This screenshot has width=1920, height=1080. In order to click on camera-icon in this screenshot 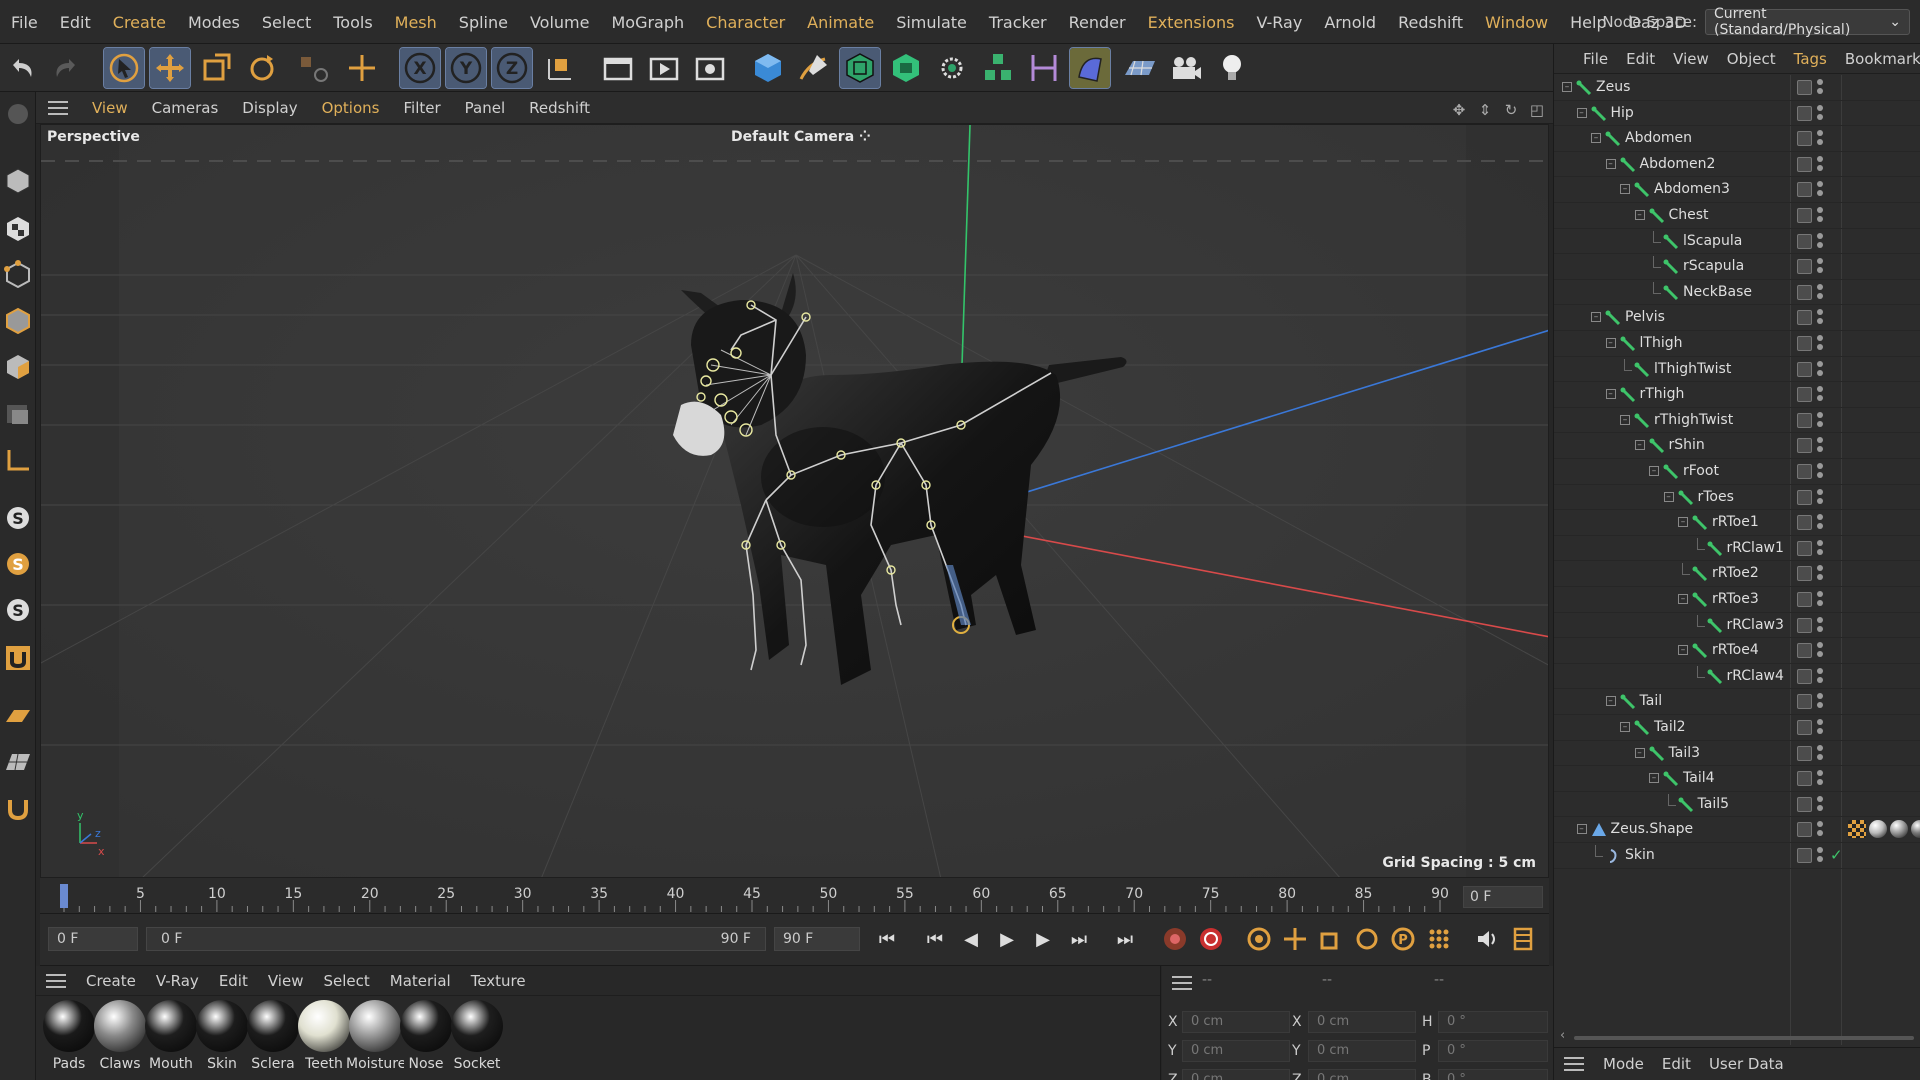, I will do `click(1186, 68)`.